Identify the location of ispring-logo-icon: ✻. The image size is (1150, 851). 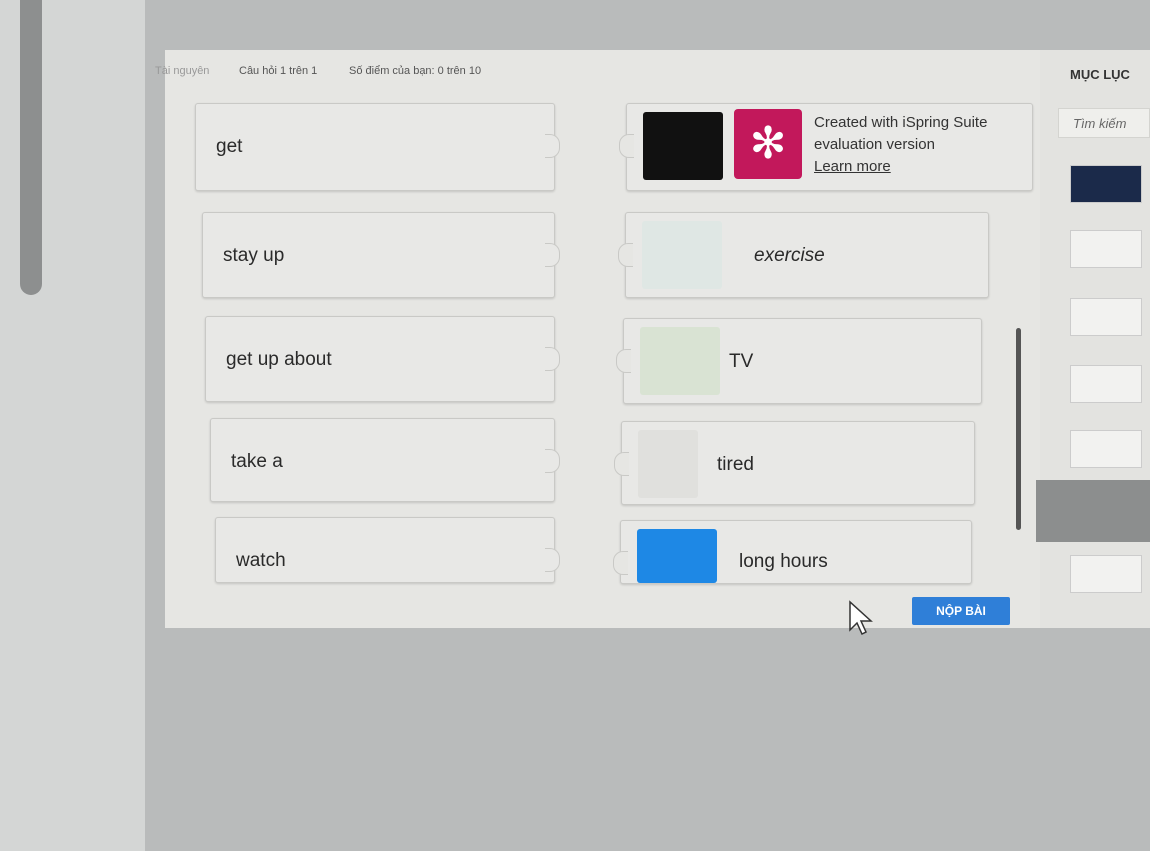
(768, 144).